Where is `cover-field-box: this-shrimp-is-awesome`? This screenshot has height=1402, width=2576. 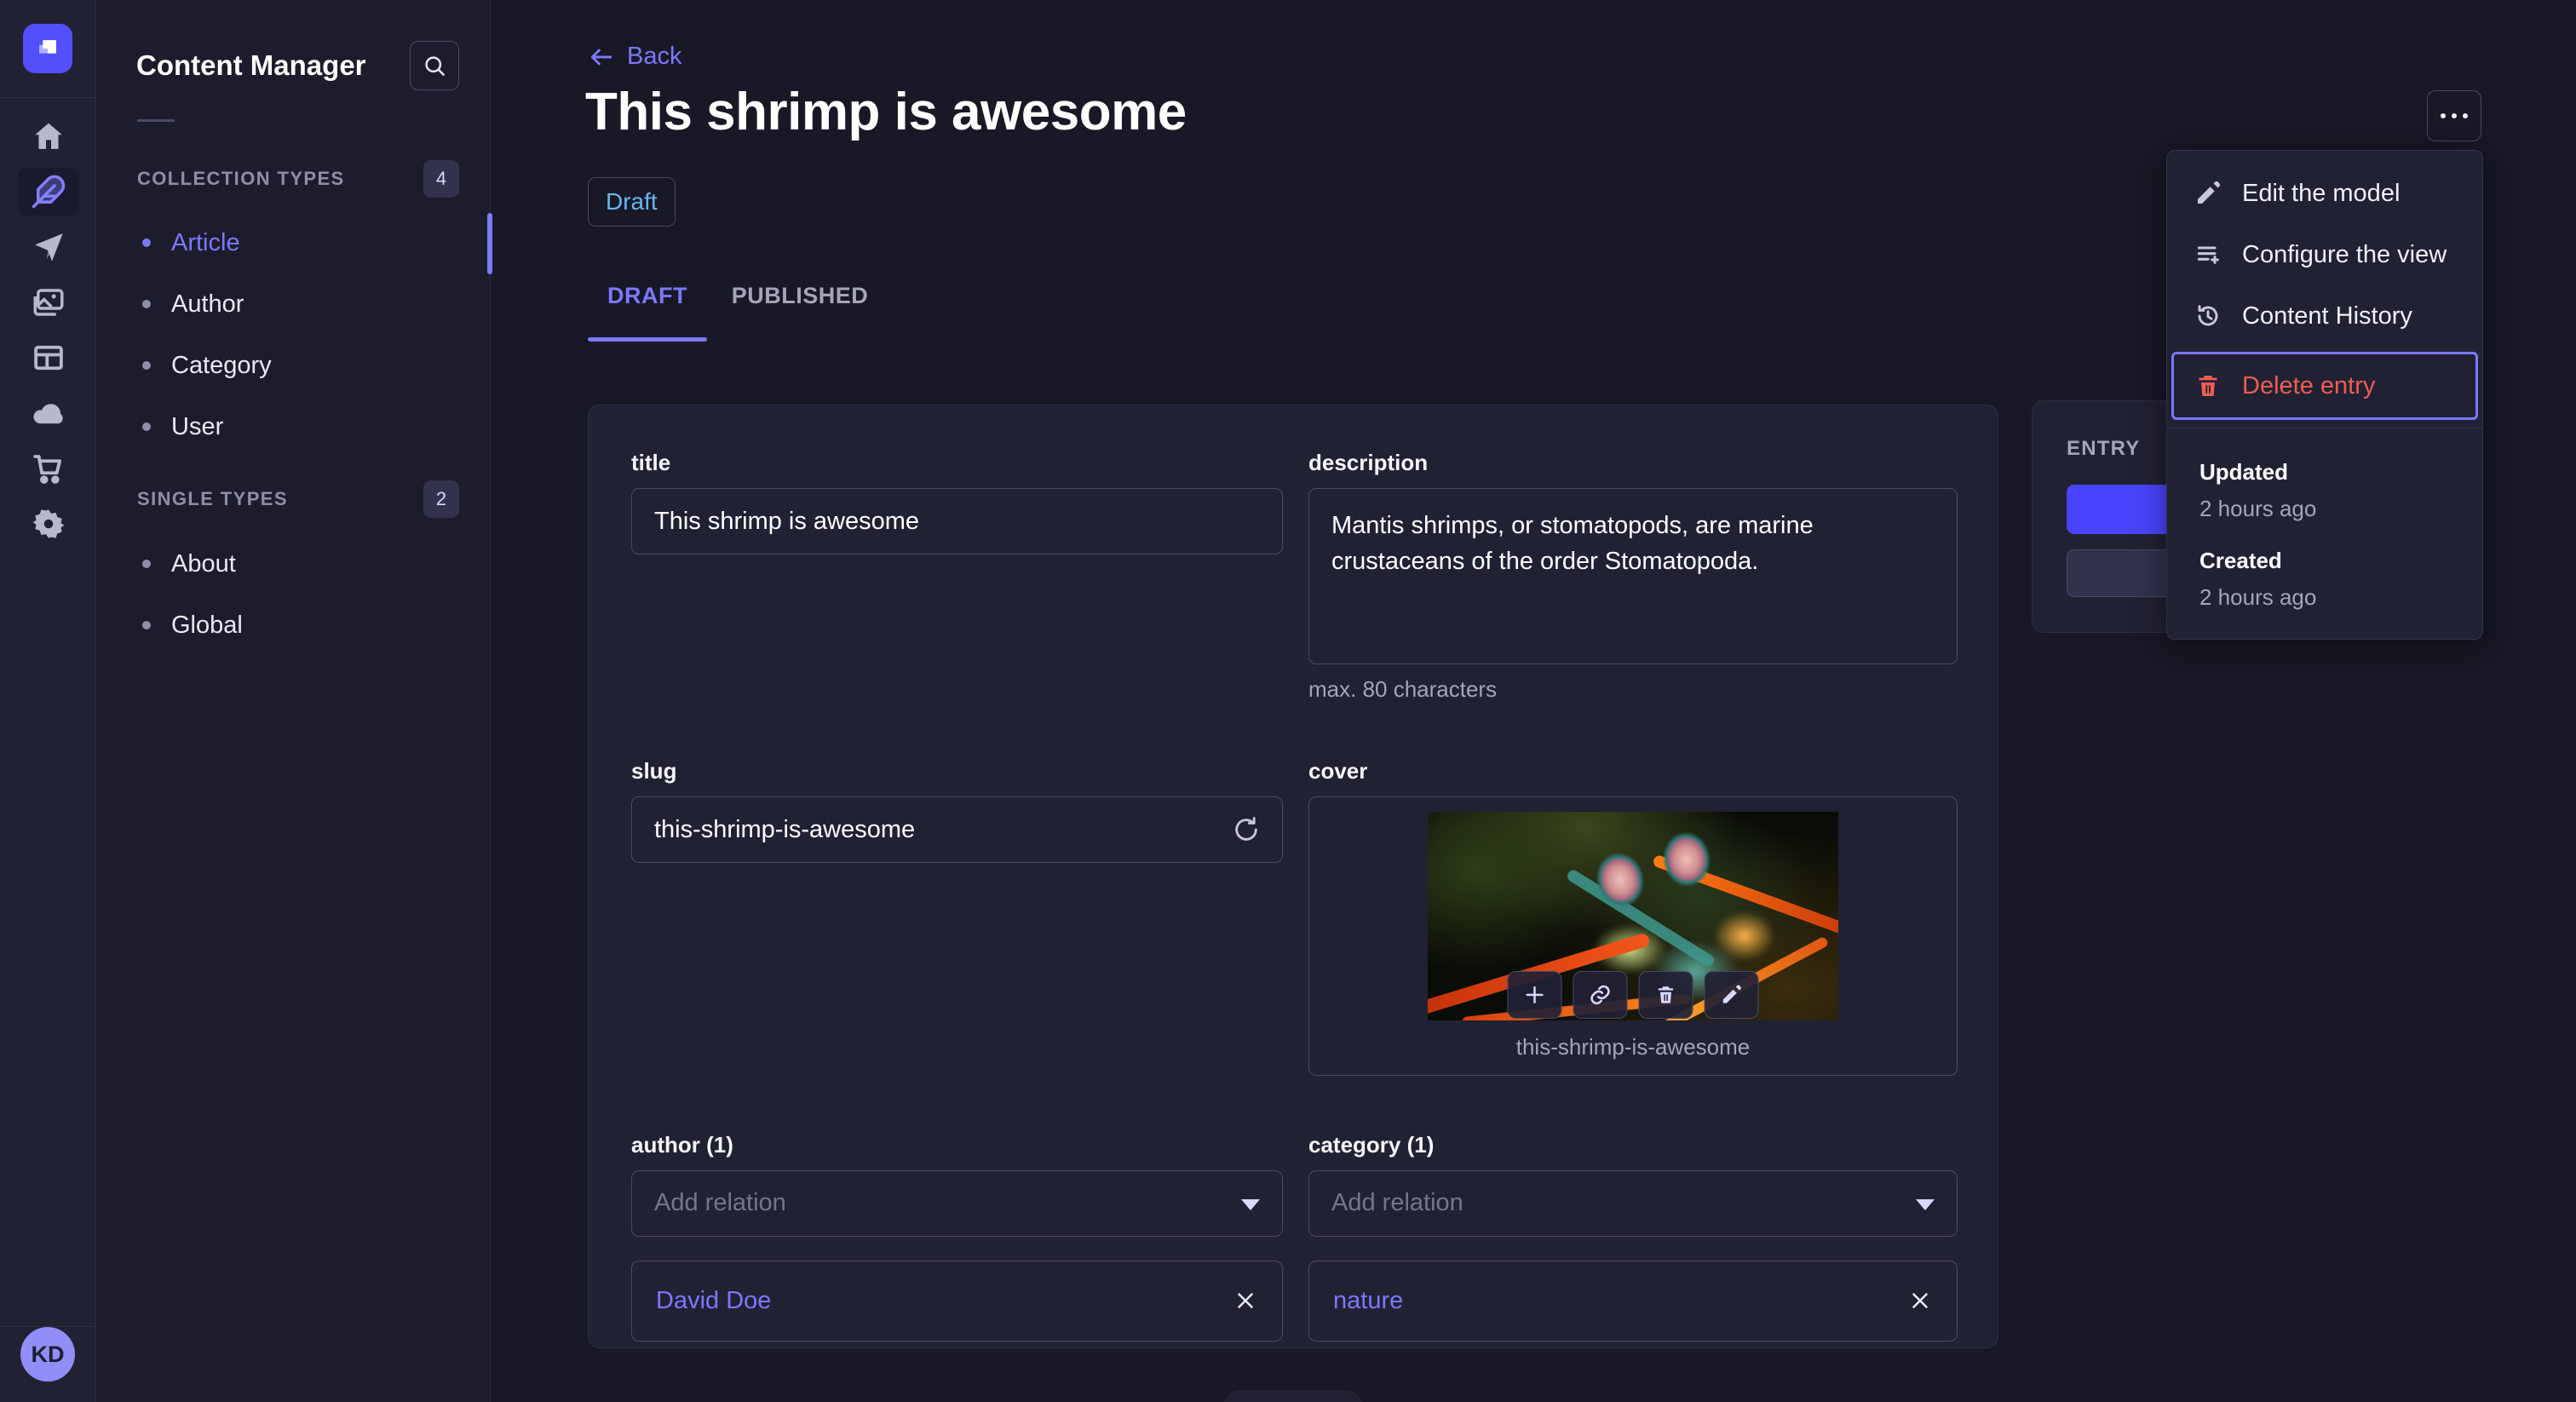
cover-field-box: this-shrimp-is-awesome is located at coordinates (1633, 936).